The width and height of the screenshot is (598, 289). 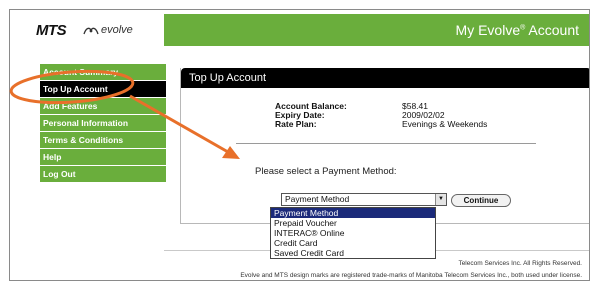 I want to click on select-value: Payment Method, so click(x=317, y=199).